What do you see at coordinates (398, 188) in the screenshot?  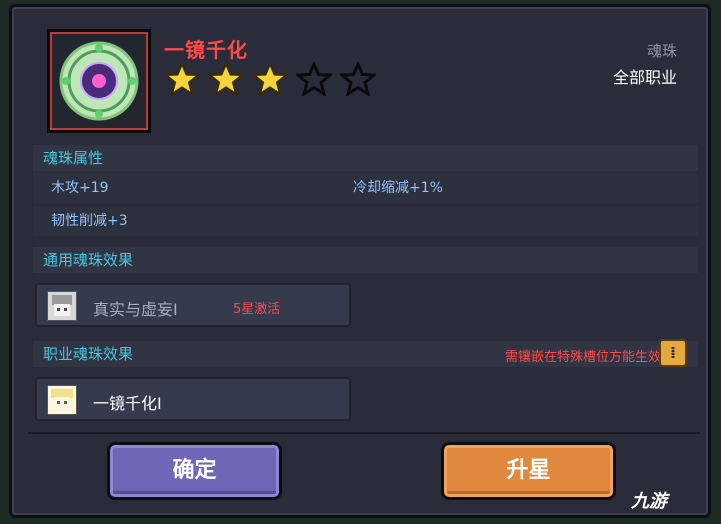 I see `stat-cooldown-reduction: 冷却缩减+1%` at bounding box center [398, 188].